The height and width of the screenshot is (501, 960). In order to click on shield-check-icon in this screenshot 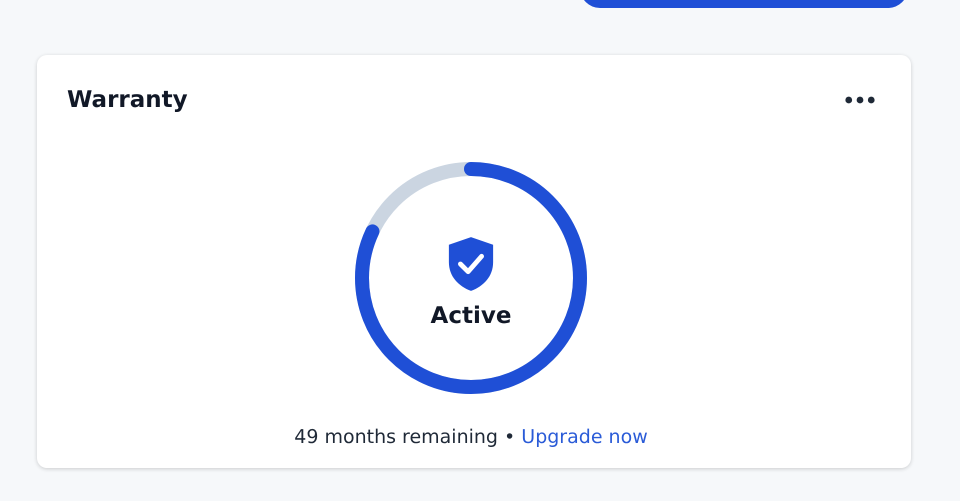, I will do `click(471, 264)`.